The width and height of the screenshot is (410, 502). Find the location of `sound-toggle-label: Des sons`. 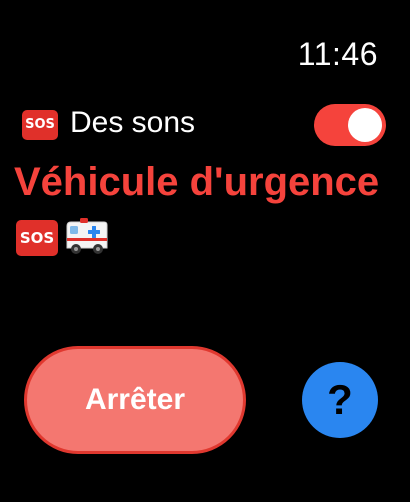

sound-toggle-label: Des sons is located at coordinates (133, 122).